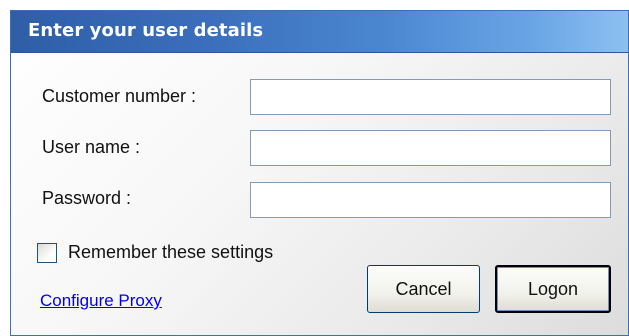 The height and width of the screenshot is (336, 629). Describe the element at coordinates (430, 148) in the screenshot. I see `user-name-input` at that location.